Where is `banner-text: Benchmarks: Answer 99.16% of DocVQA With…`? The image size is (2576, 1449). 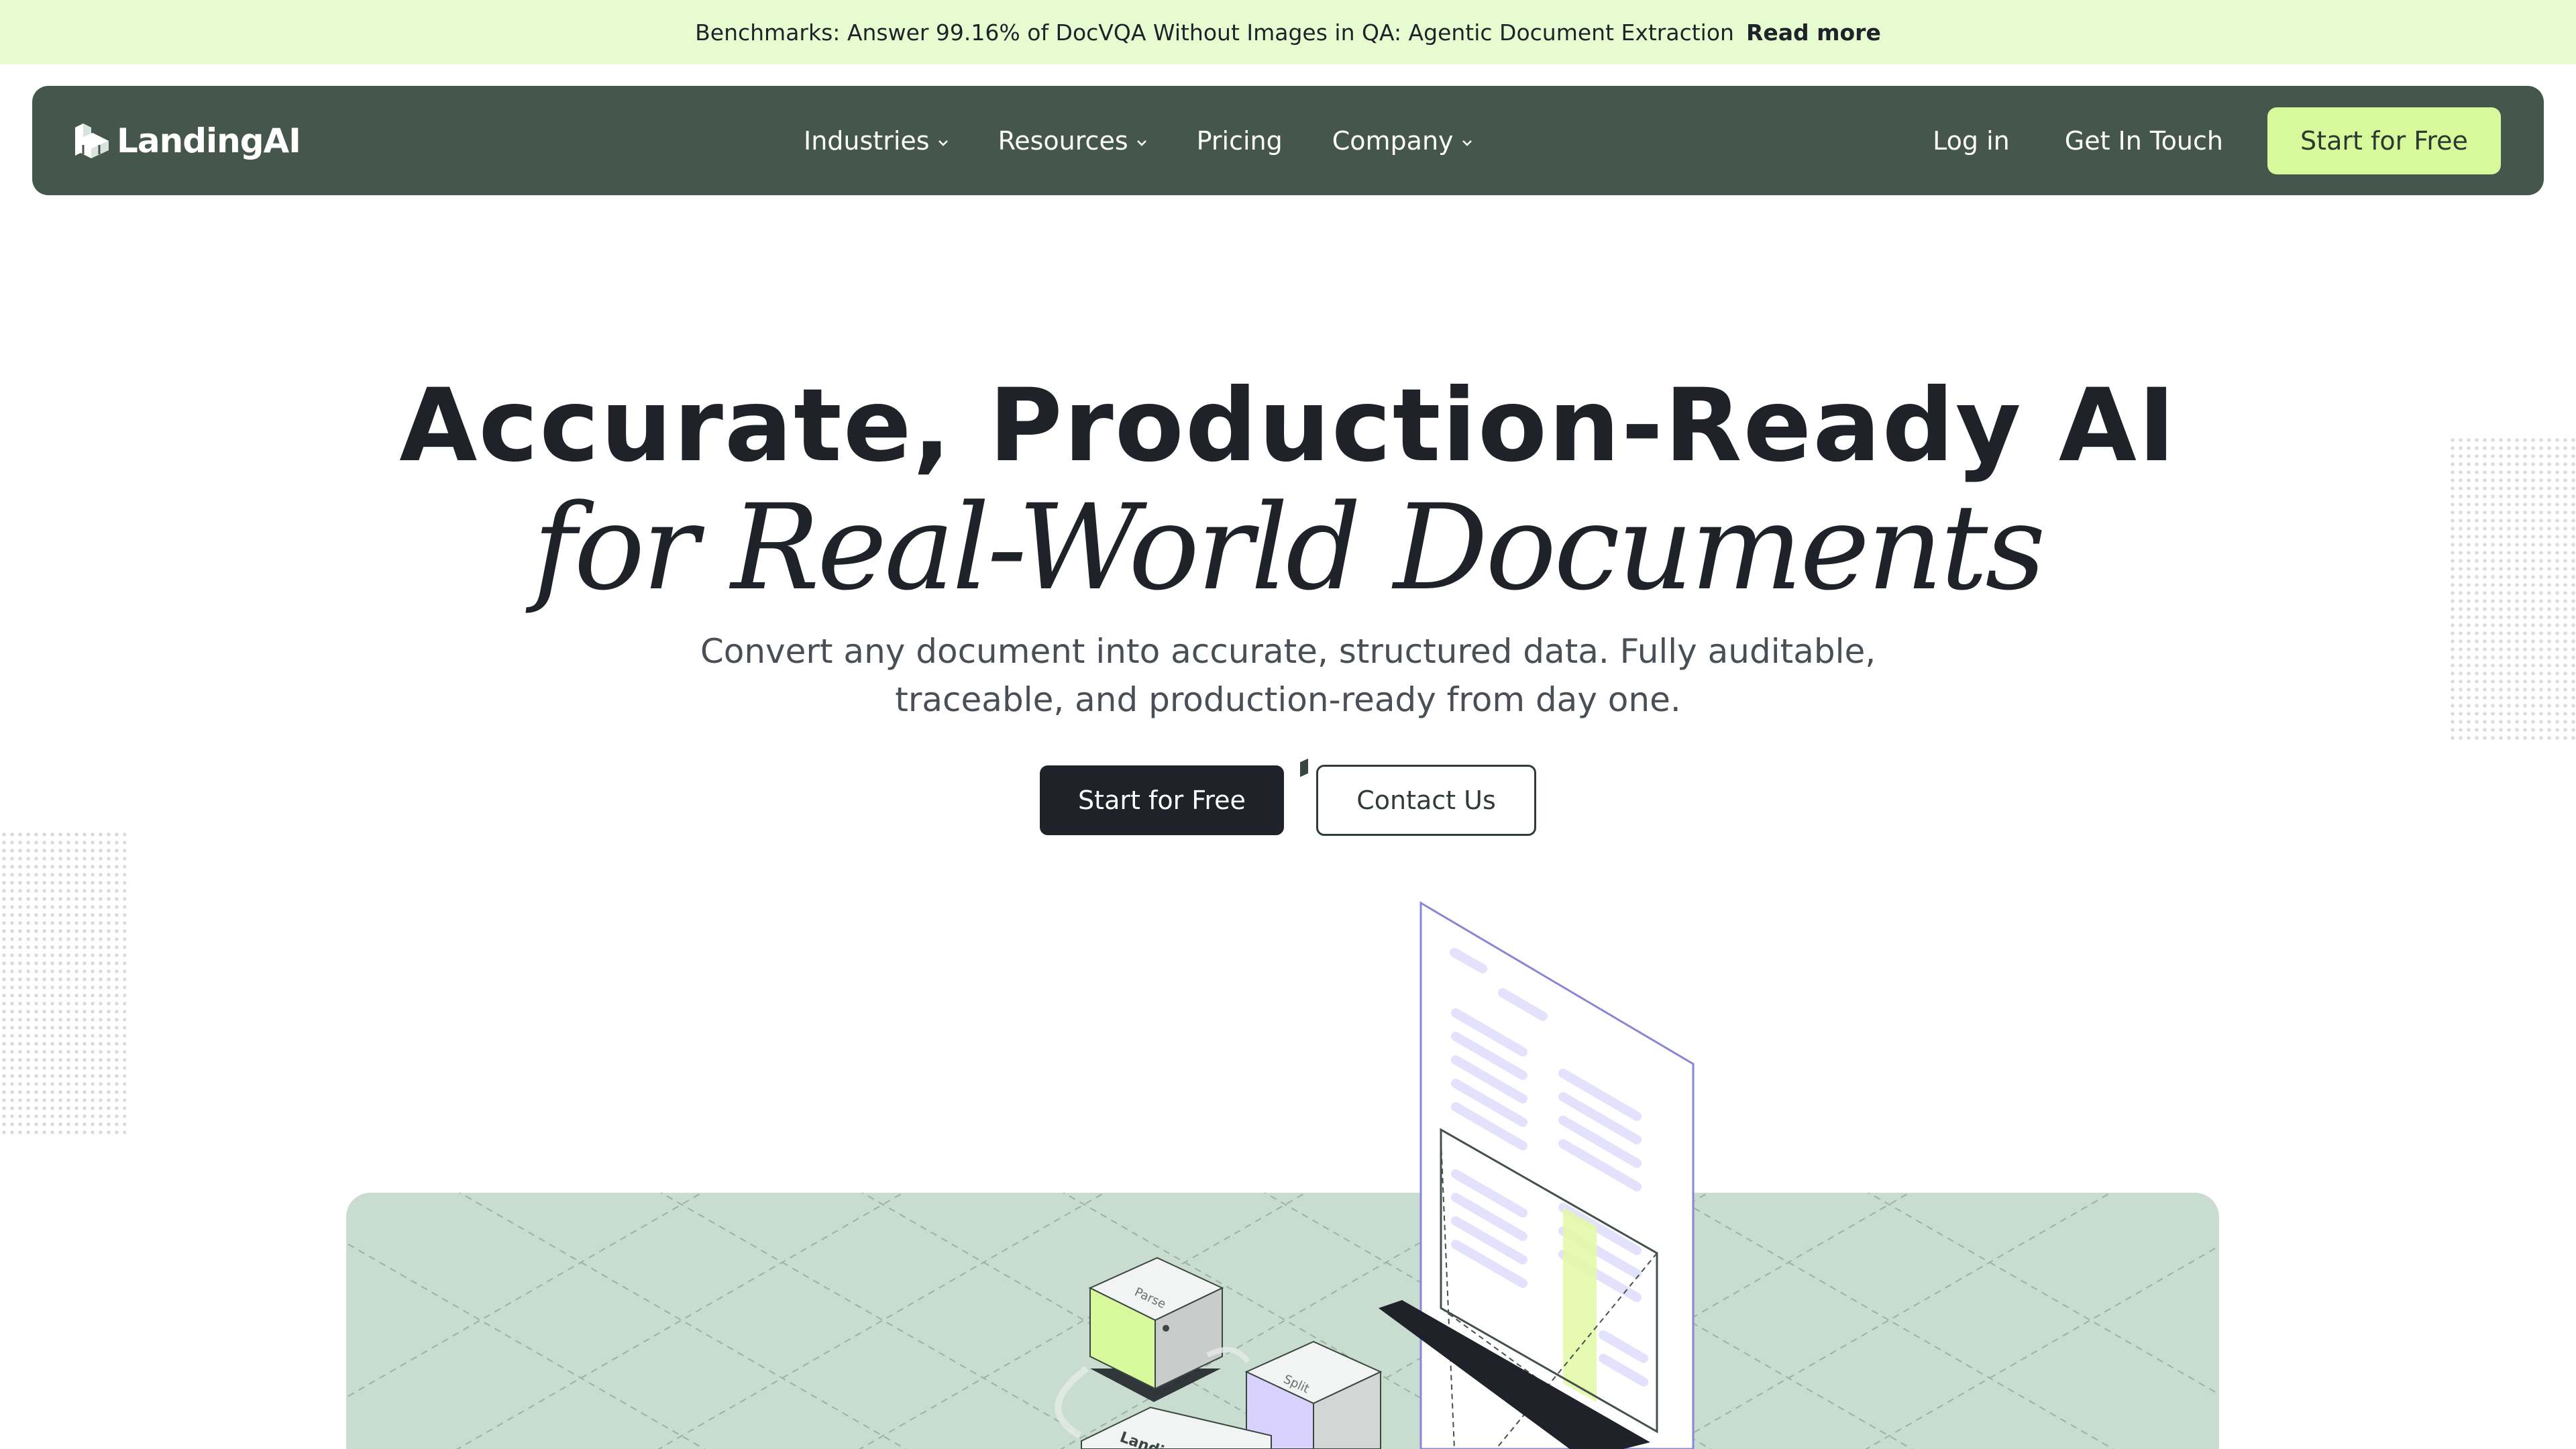
banner-text: Benchmarks: Answer 99.16% of DocVQA With… is located at coordinates (1214, 32).